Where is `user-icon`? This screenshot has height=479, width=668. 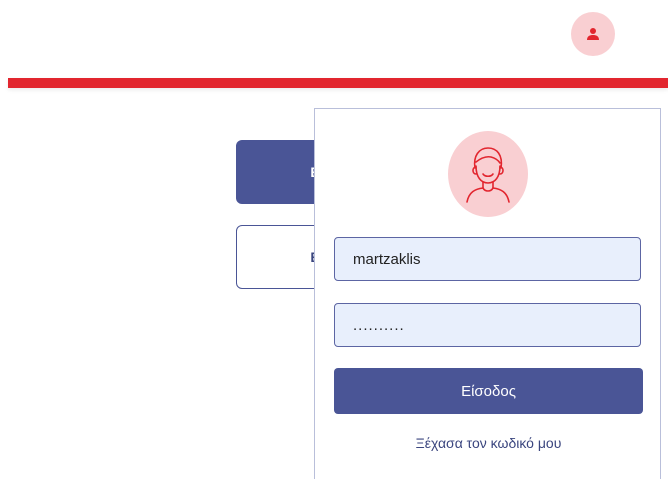
user-icon is located at coordinates (593, 34).